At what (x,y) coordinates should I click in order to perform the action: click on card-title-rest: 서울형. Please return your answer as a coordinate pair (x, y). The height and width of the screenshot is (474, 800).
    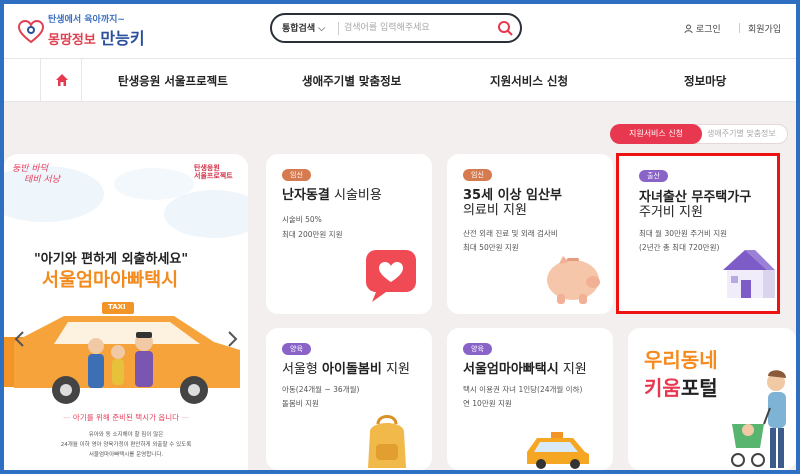
    Looking at the image, I should click on (300, 369).